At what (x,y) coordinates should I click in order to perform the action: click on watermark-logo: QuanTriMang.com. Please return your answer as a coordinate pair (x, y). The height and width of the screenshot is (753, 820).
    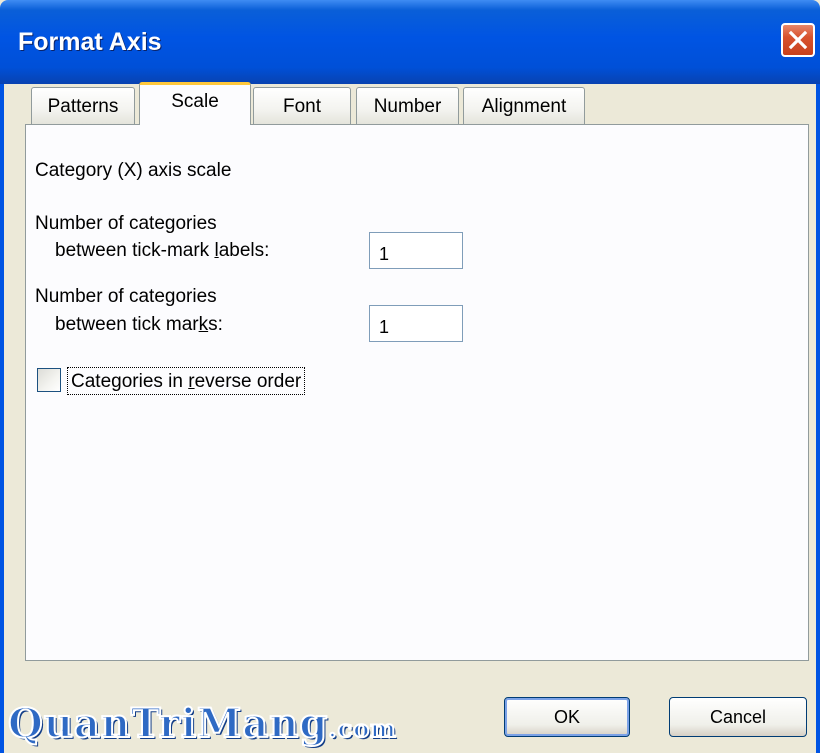
    Looking at the image, I should click on (202, 723).